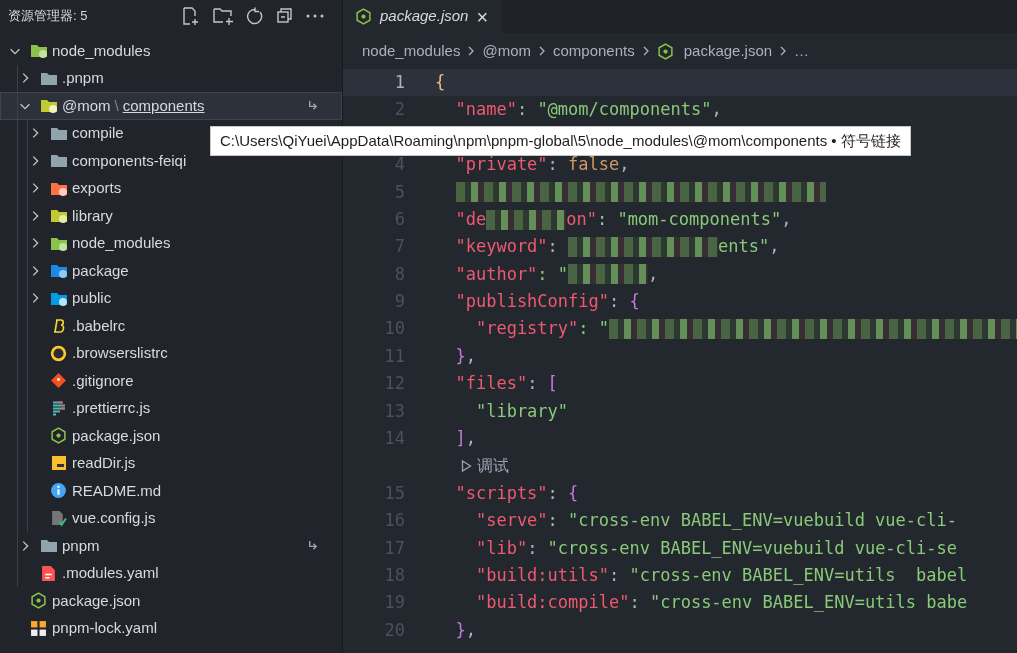 This screenshot has width=1017, height=653. Describe the element at coordinates (58, 491) in the screenshot. I see `info-icon` at that location.